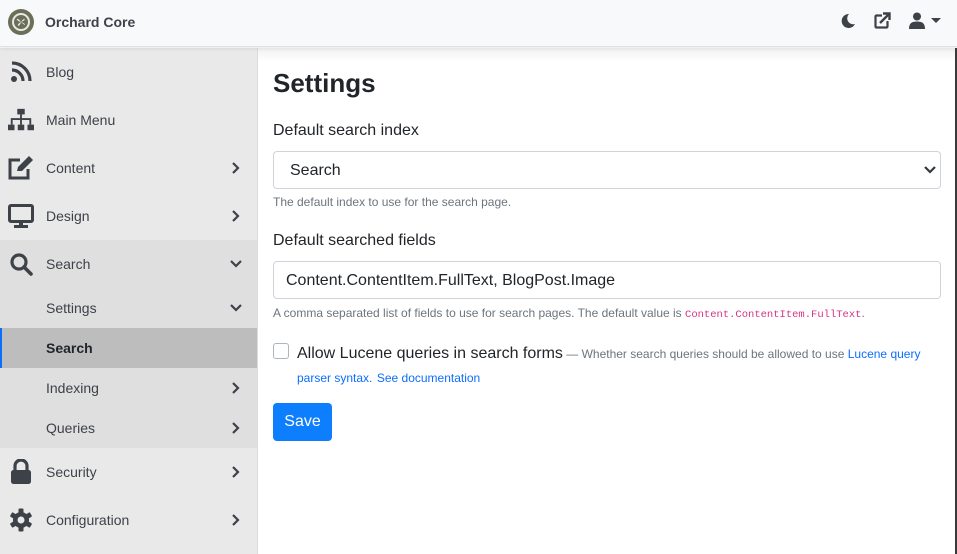  Describe the element at coordinates (71, 428) in the screenshot. I see `sidebar-item-label: Queries` at that location.